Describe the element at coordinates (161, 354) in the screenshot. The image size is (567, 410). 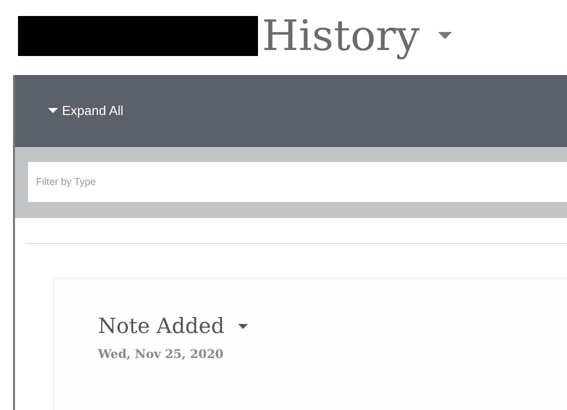
I see `event-date: Wed, Nov 25, 2020` at that location.